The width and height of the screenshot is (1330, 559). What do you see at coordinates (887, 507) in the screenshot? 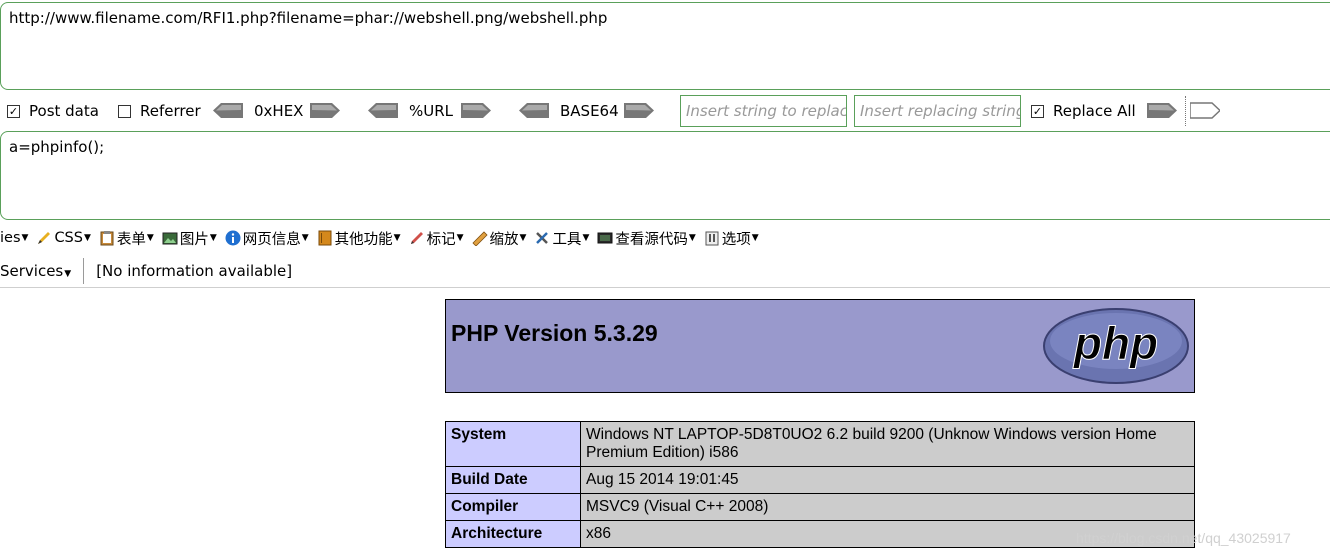
I see `table-value-cell: MSVC9 (Visual C++ 2008)` at bounding box center [887, 507].